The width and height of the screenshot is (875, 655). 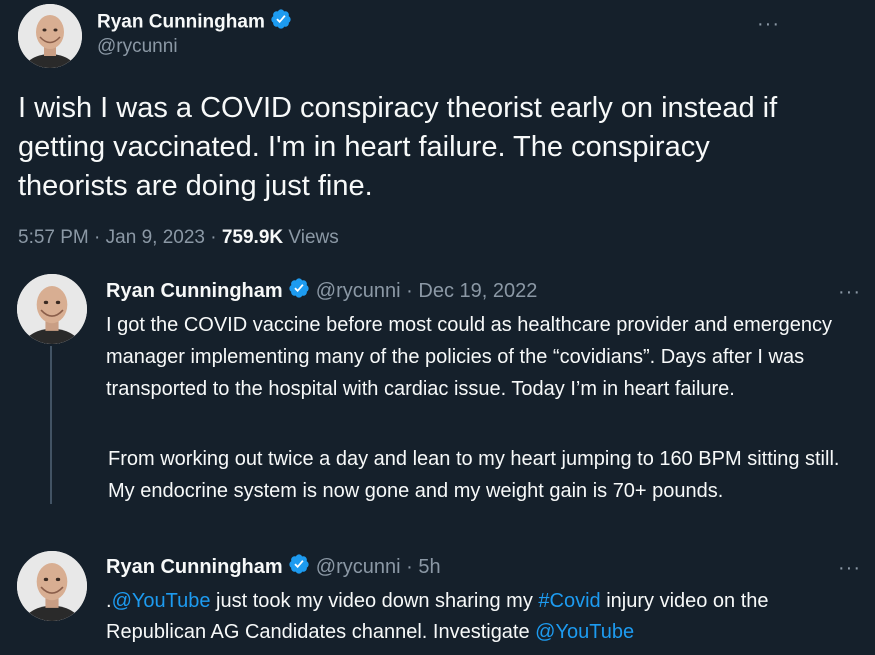 I want to click on author-line: Ryan Cunningham, so click(x=194, y=22).